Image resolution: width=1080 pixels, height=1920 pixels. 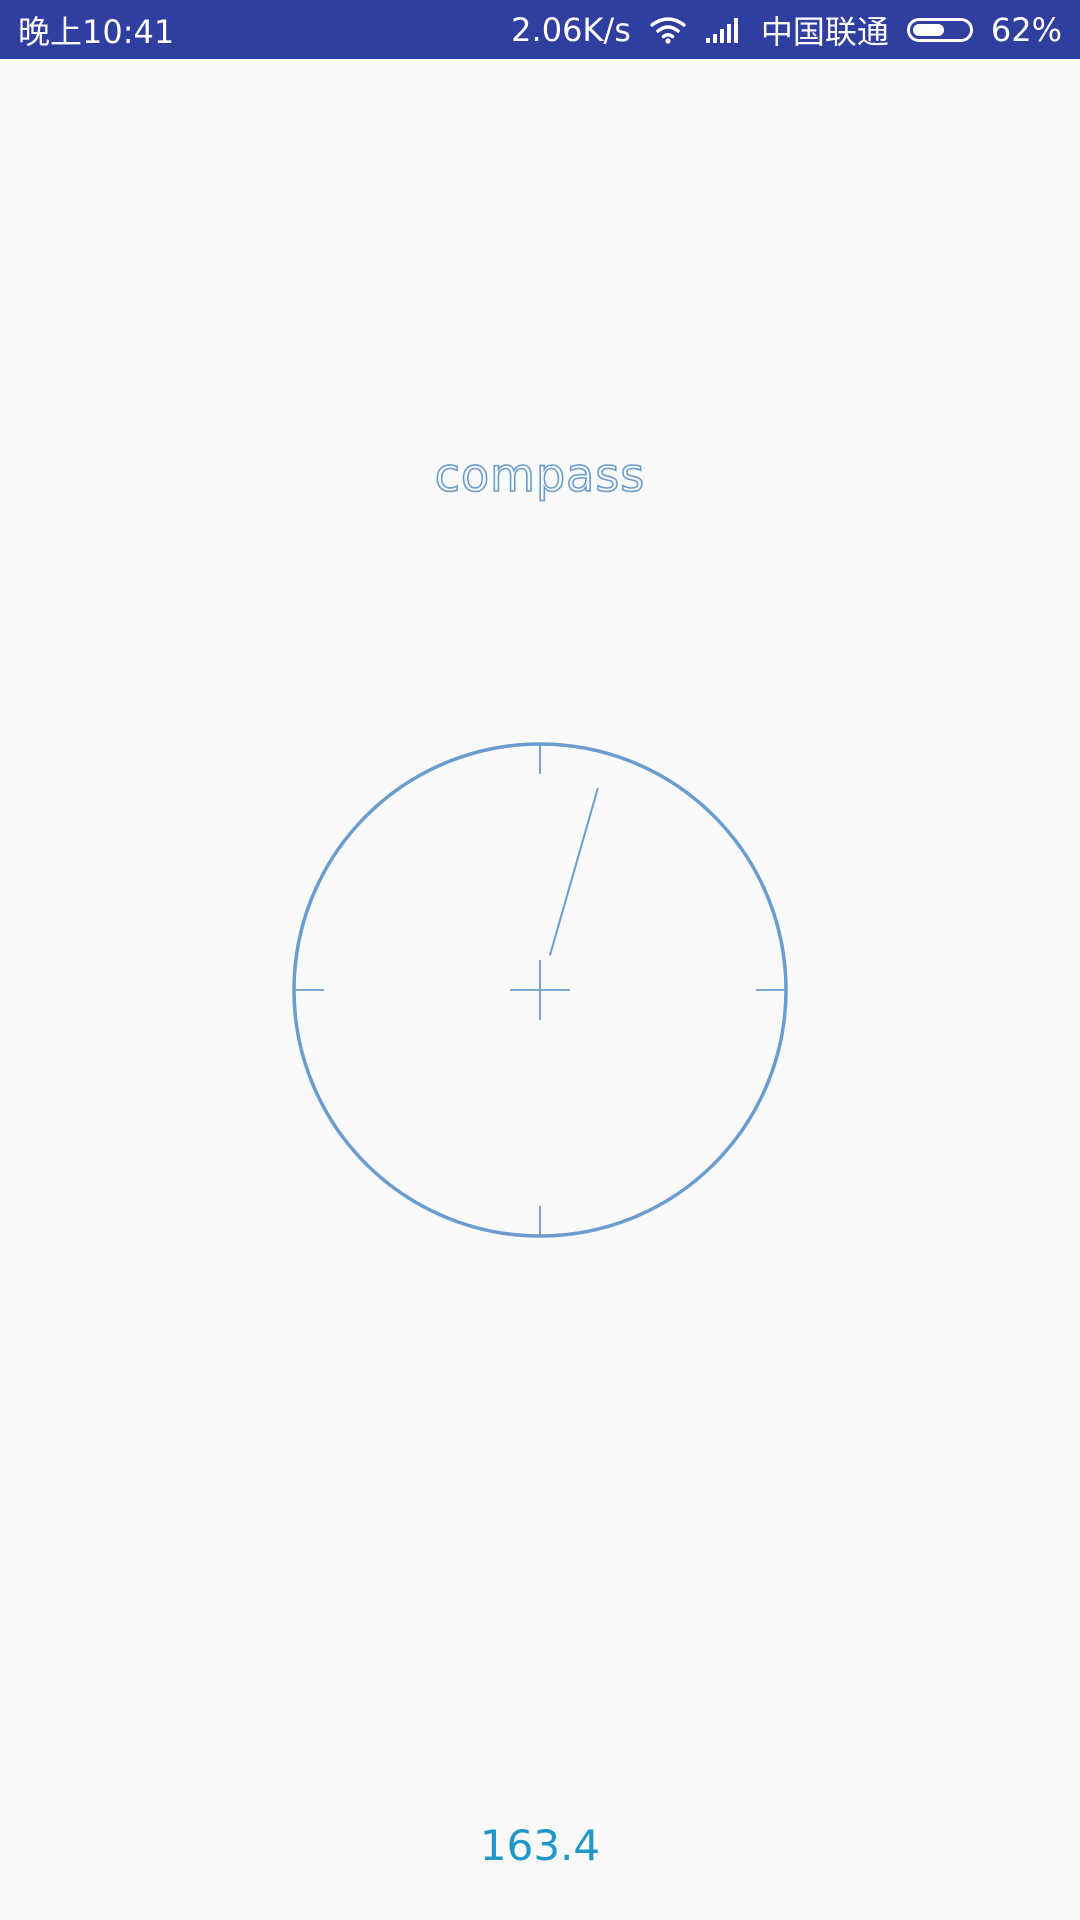 What do you see at coordinates (540, 475) in the screenshot?
I see `page-title: compass` at bounding box center [540, 475].